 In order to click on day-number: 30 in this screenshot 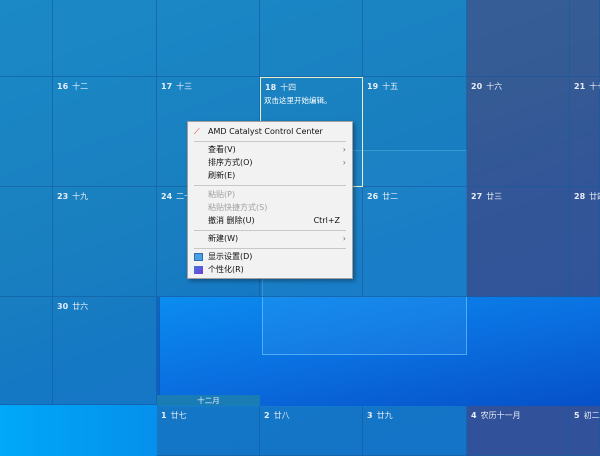, I will do `click(63, 306)`.